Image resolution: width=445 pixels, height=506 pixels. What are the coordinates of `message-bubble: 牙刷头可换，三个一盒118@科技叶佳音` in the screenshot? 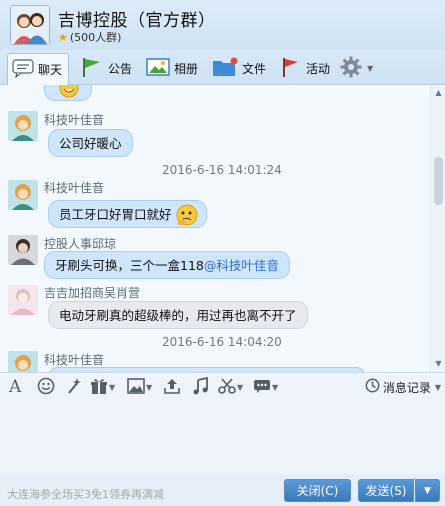 It's located at (167, 265).